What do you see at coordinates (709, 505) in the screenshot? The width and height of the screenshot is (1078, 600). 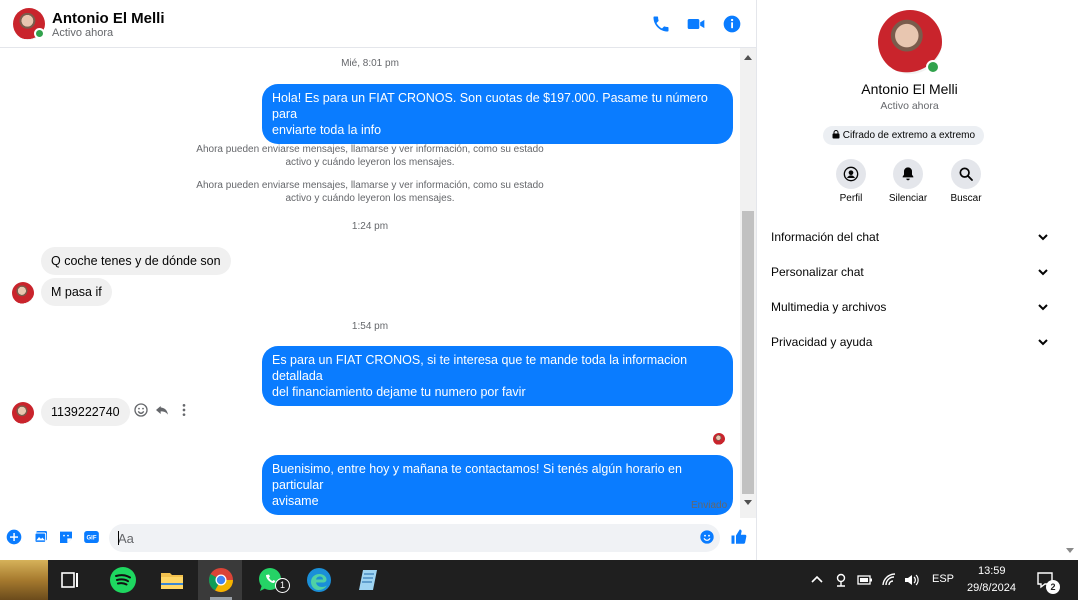 I see `sent-status: Enviado` at bounding box center [709, 505].